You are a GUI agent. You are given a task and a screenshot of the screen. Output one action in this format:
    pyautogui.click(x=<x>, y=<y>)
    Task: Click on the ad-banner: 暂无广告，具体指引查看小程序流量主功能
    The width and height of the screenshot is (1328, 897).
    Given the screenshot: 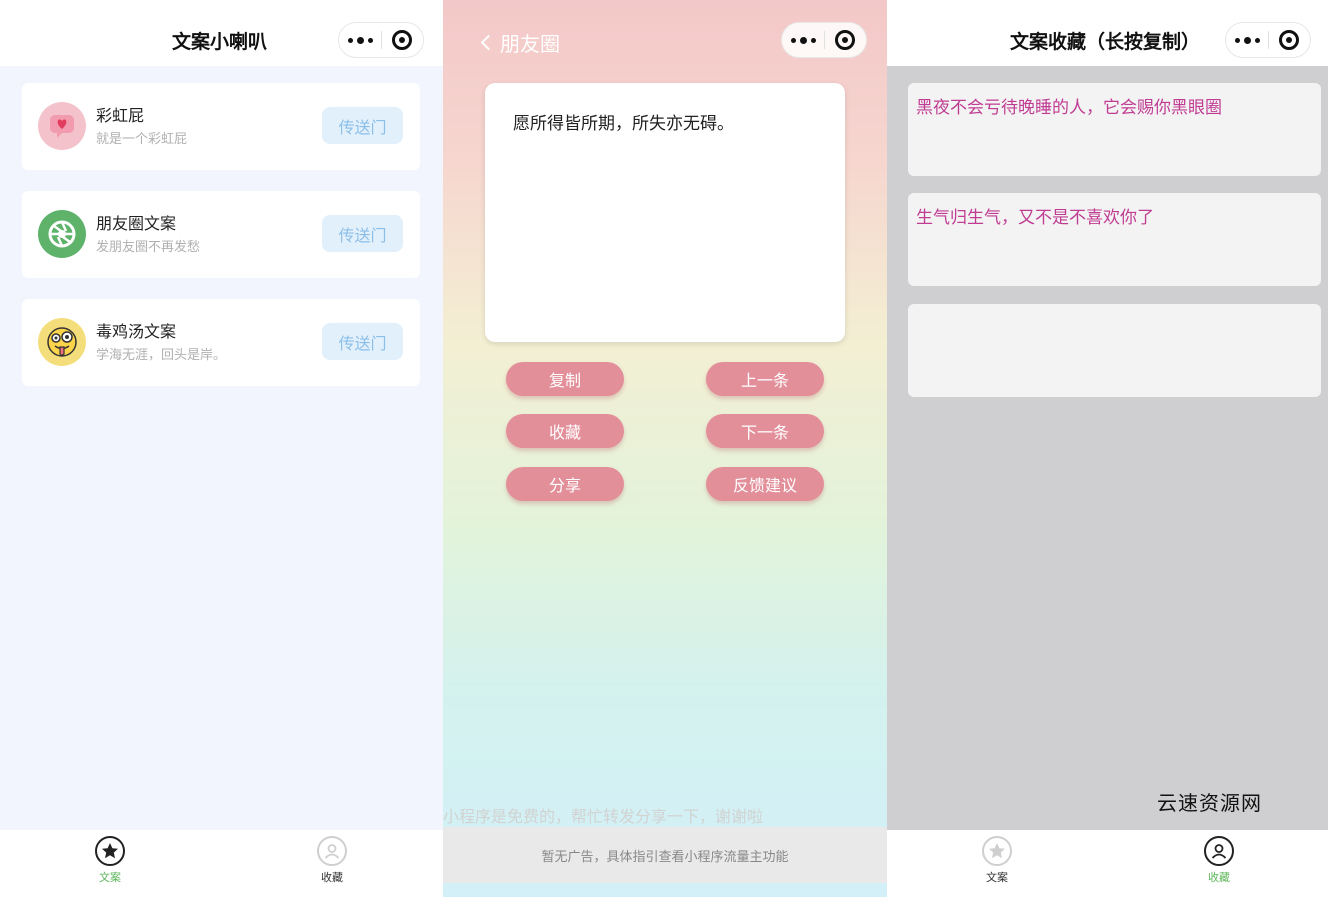 What is the action you would take?
    pyautogui.click(x=665, y=855)
    